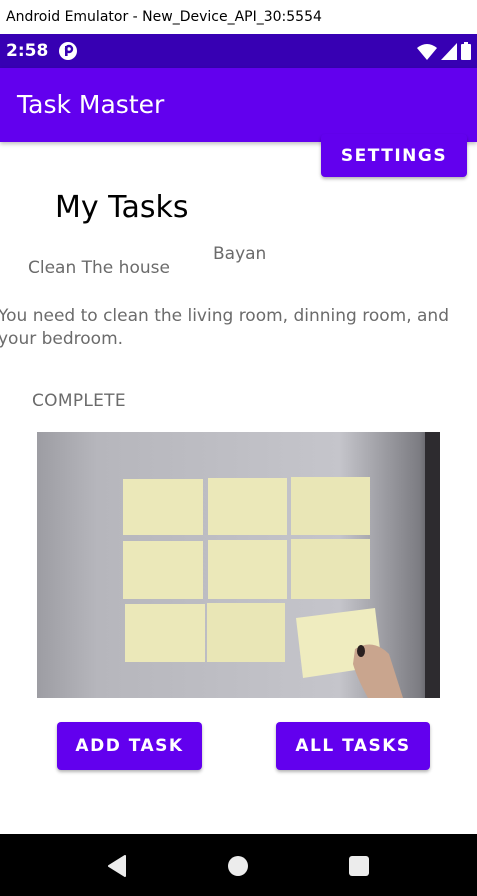 This screenshot has height=896, width=477. What do you see at coordinates (238, 51) in the screenshot?
I see `status-bar: 2:58` at bounding box center [238, 51].